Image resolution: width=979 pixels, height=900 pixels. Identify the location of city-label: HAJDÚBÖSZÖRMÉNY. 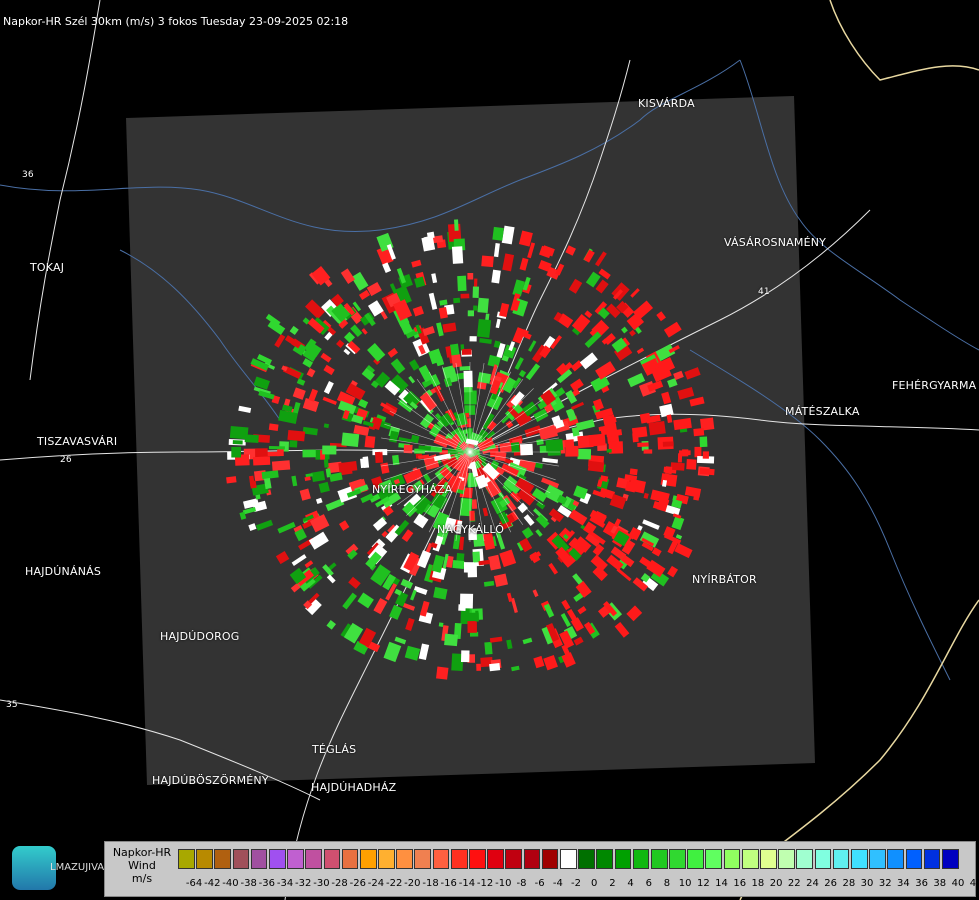
(210, 780).